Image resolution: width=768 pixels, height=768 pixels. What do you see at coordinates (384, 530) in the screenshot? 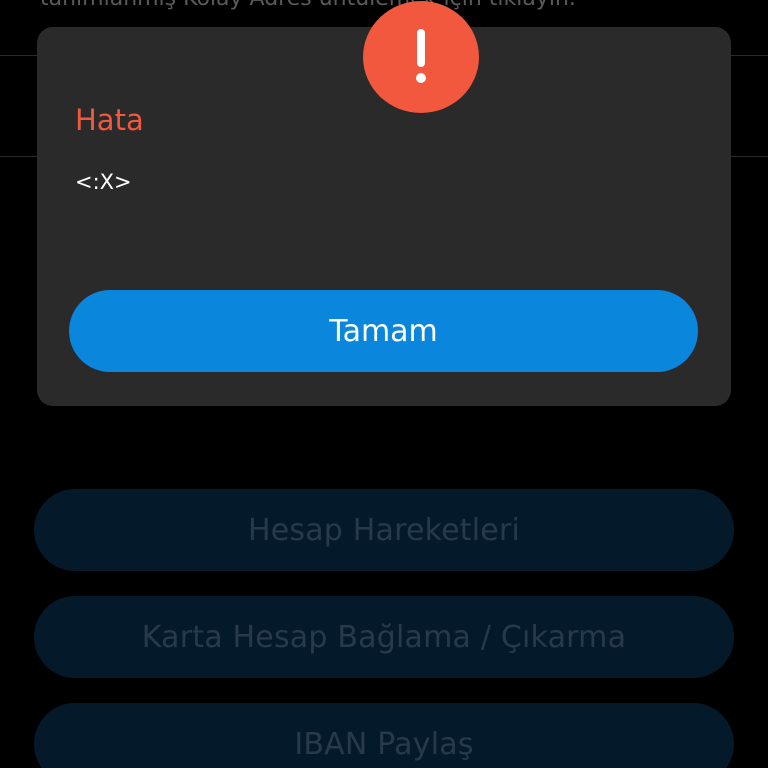
I see `account-transactions-button: Hesap Hareketleri` at bounding box center [384, 530].